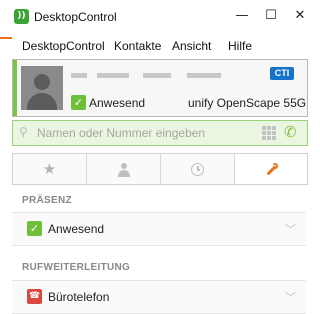 This screenshot has width=320, height=314. What do you see at coordinates (47, 200) in the screenshot?
I see `section-title-presence: PRÄSENZ` at bounding box center [47, 200].